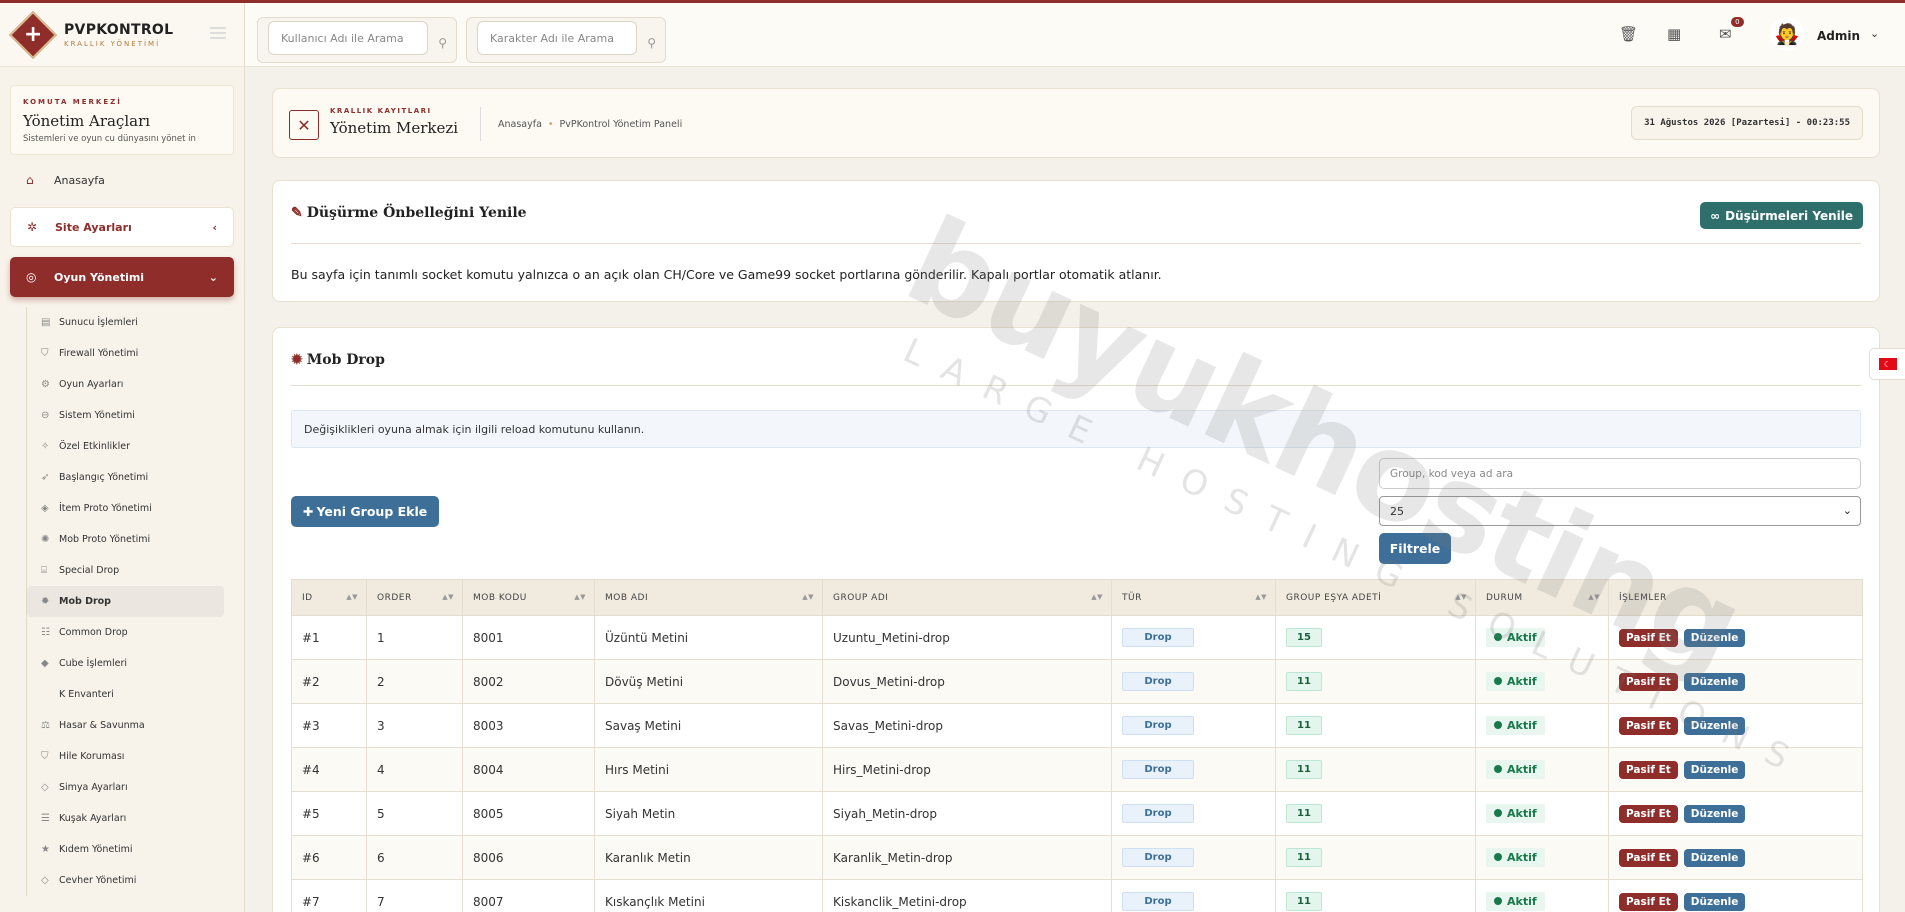 This screenshot has width=1905, height=912. I want to click on sub-item-k-inventory: K Envanteri, so click(130, 694).